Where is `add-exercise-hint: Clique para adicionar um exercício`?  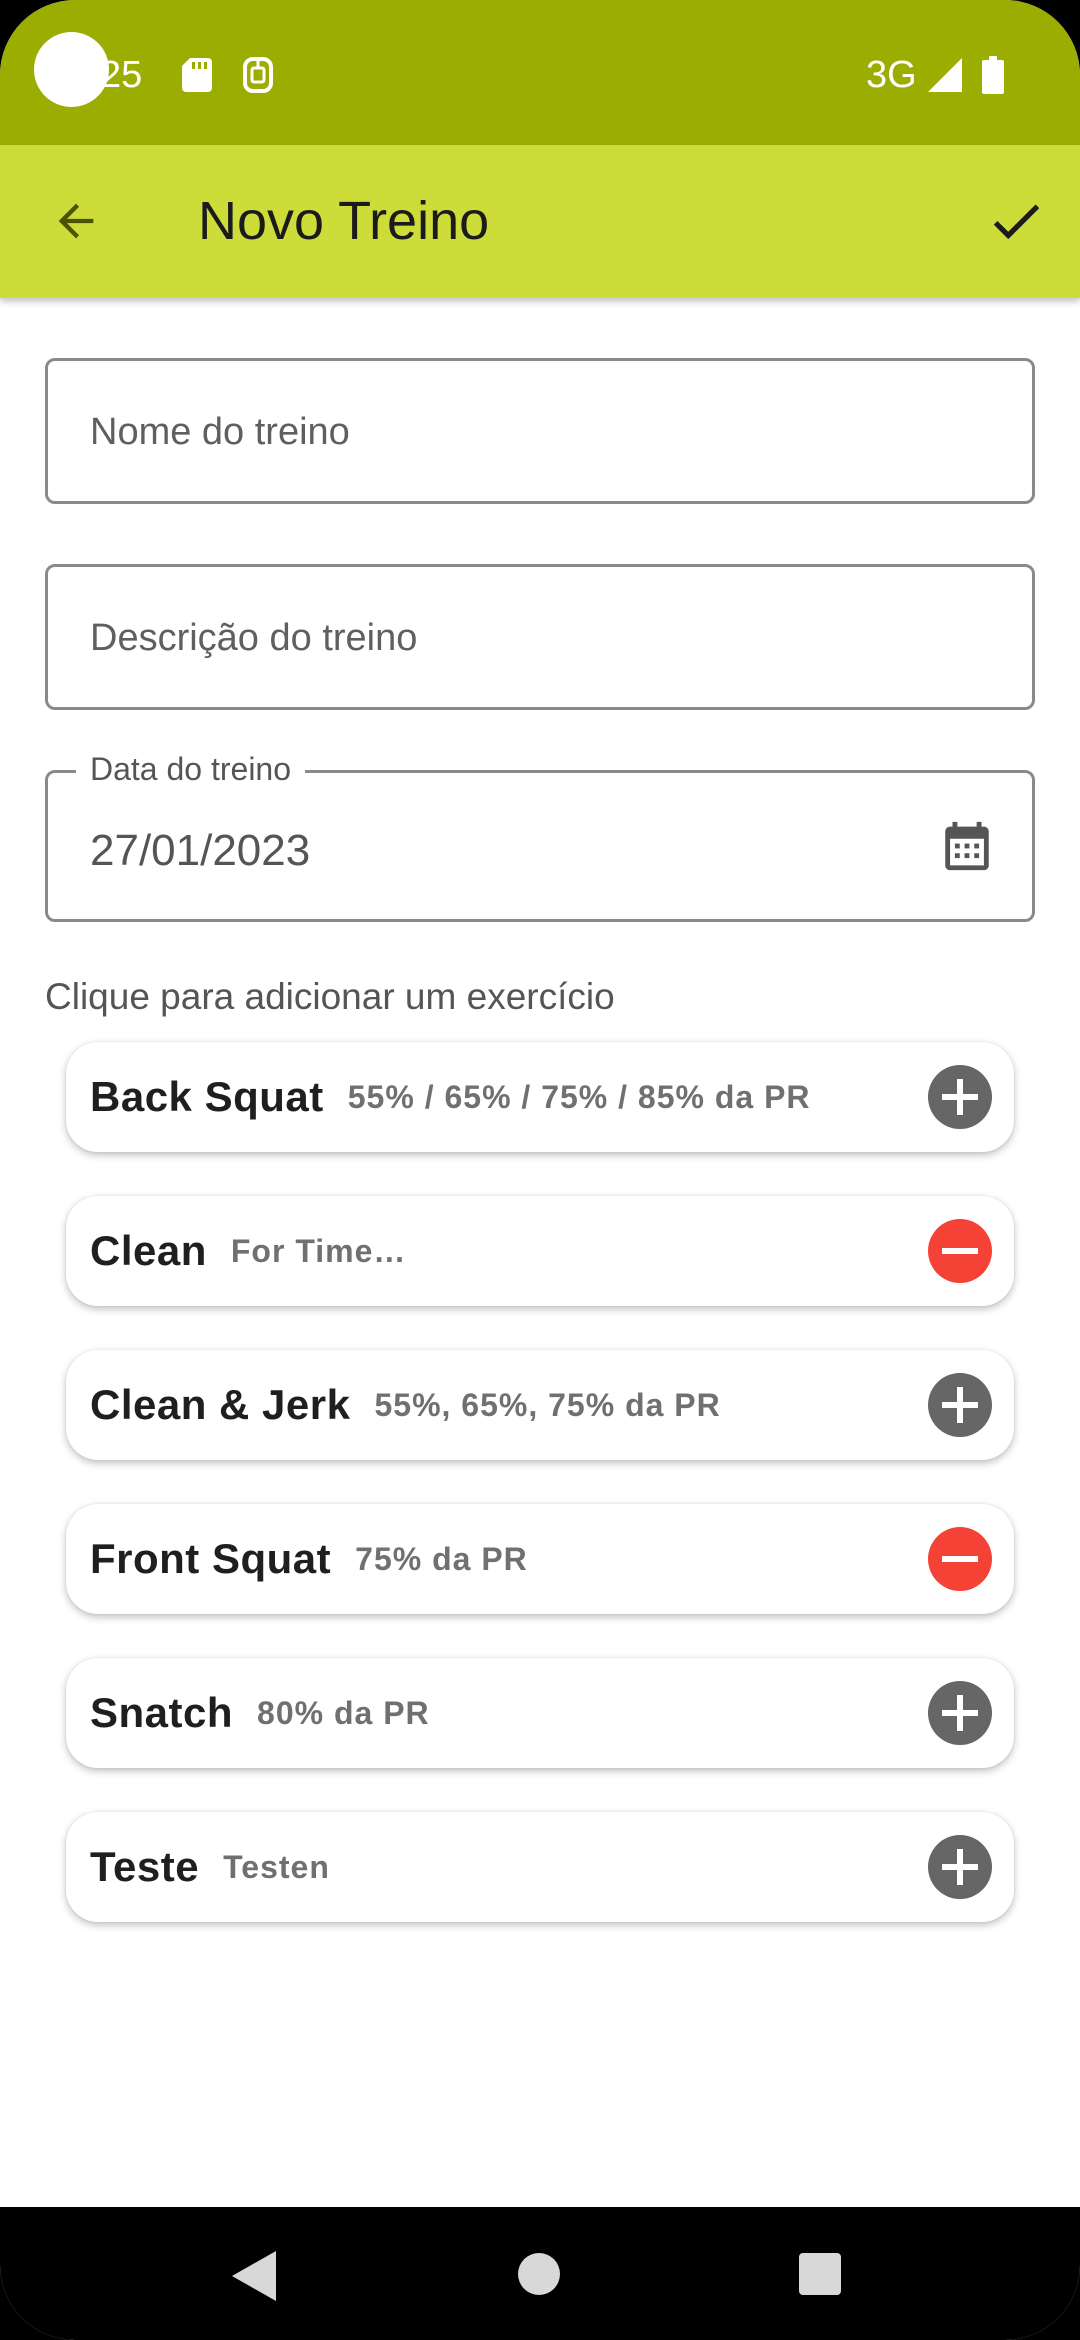
add-exercise-hint: Clique para adicionar um exercício is located at coordinates (330, 996).